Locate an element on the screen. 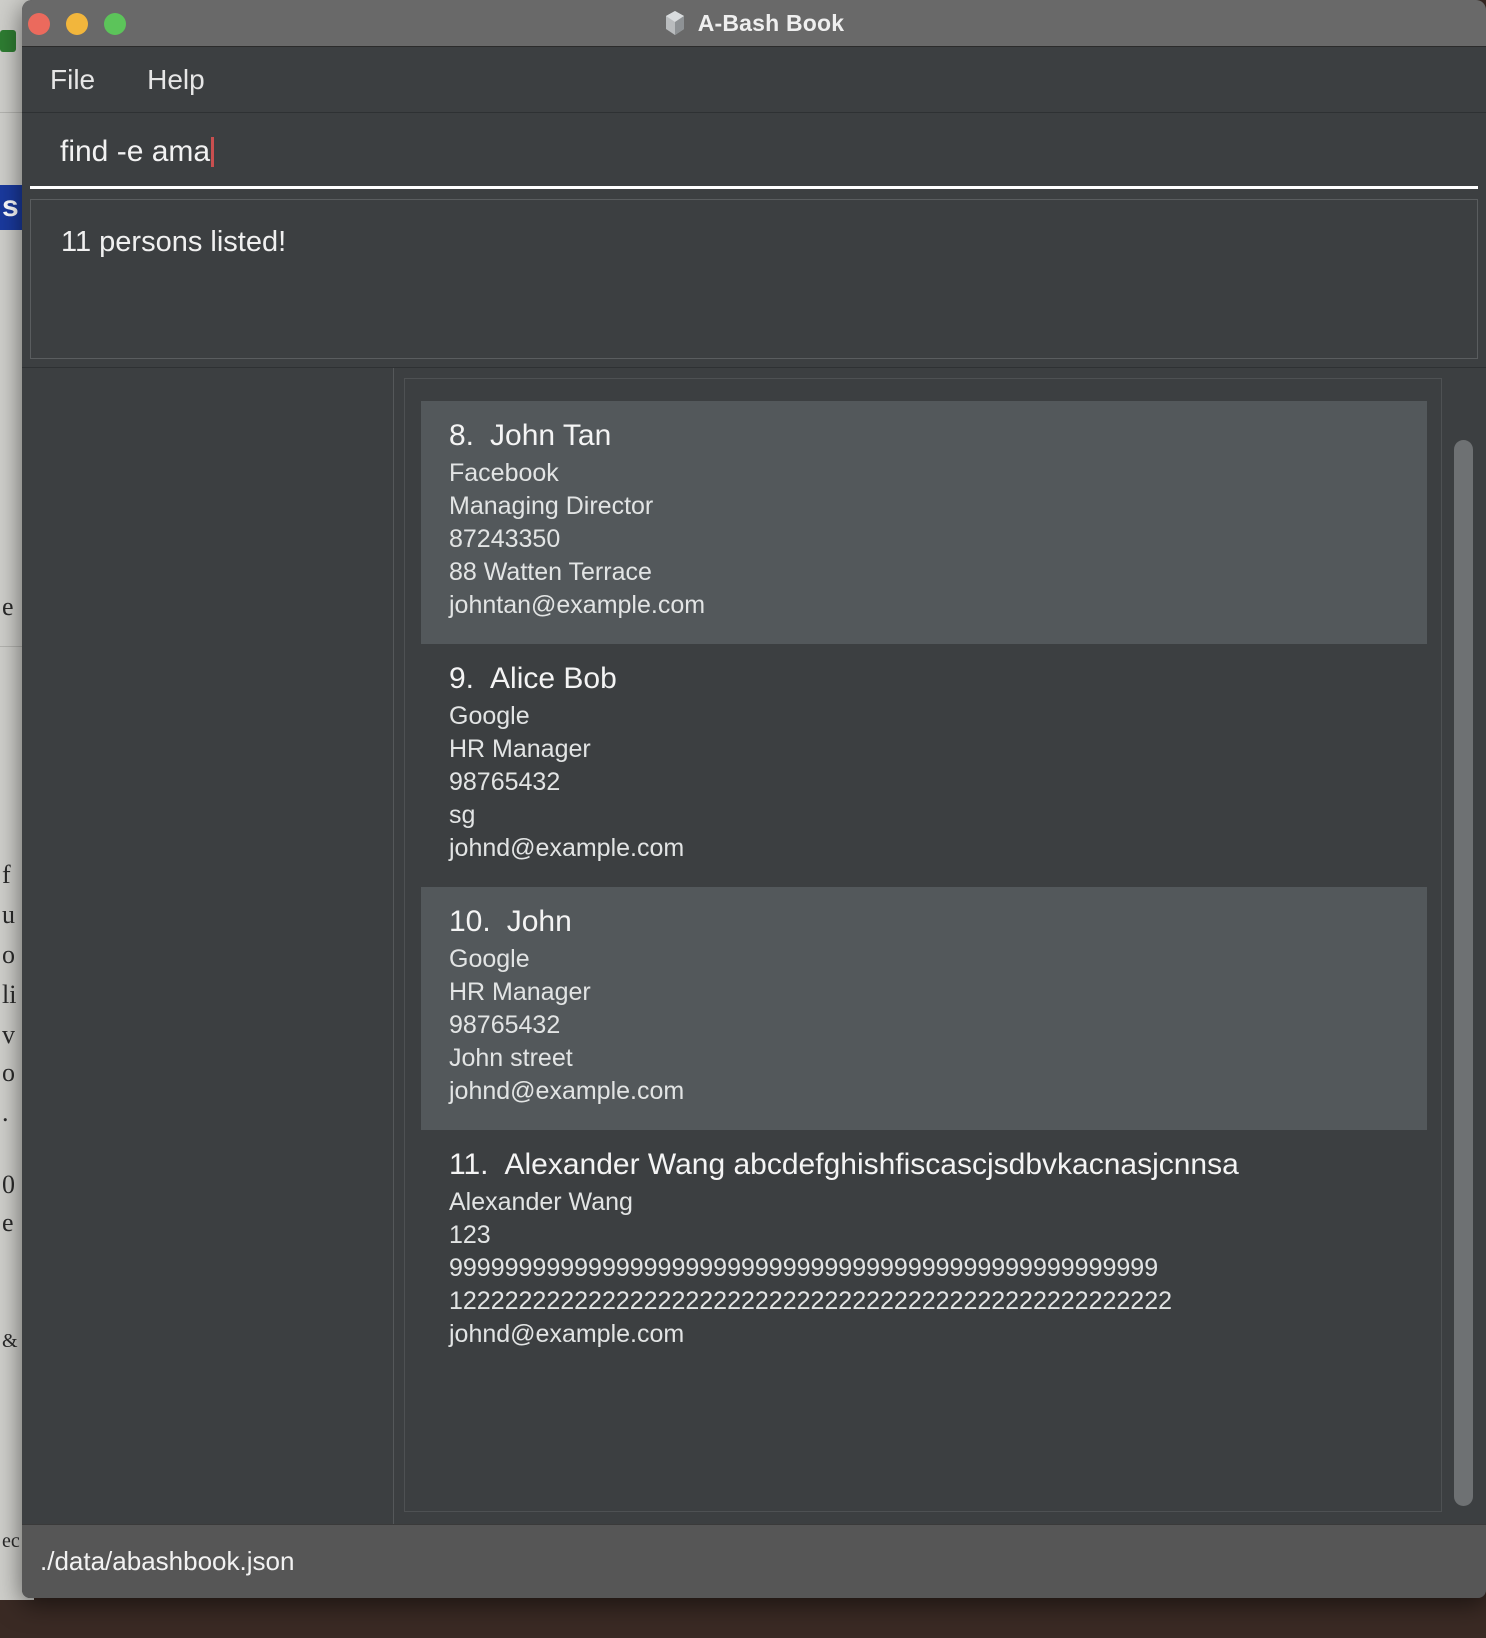 Image resolution: width=1486 pixels, height=1638 pixels. person-index: 10. is located at coordinates (470, 921).